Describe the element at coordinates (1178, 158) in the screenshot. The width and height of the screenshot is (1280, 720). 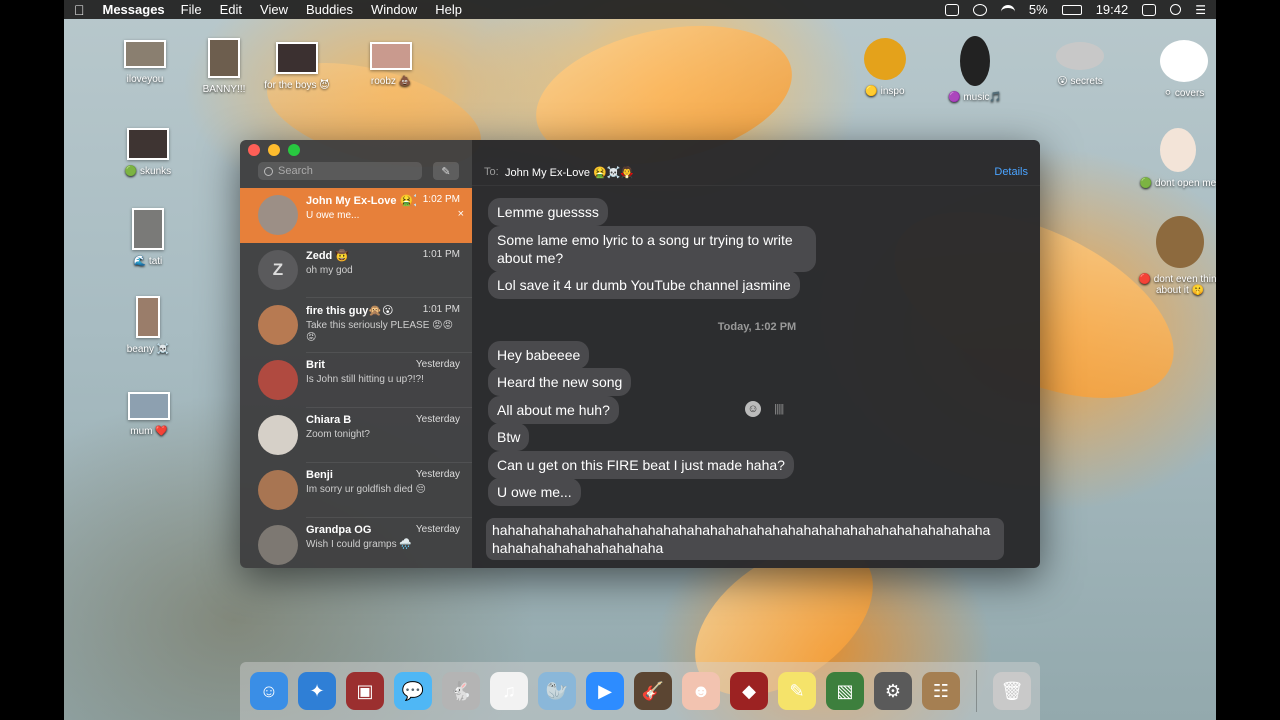
I see `desktop-icon: 🟢 dont open me` at that location.